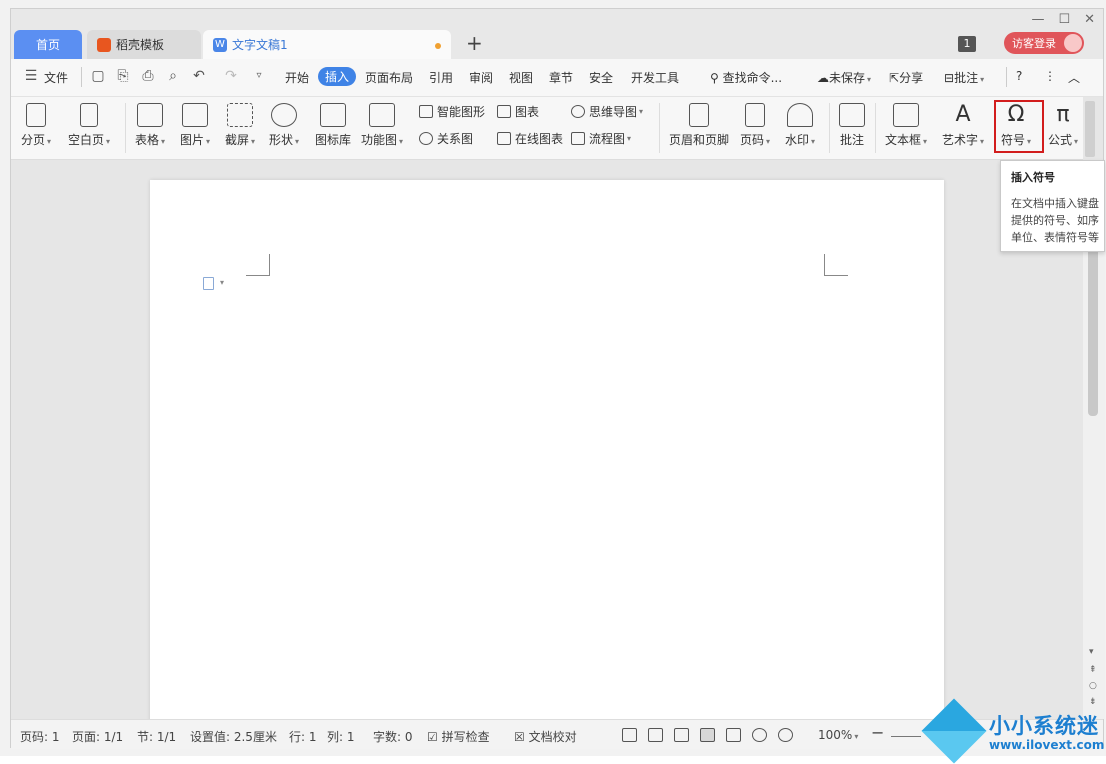  I want to click on print-preview-icon: ⌕, so click(173, 76).